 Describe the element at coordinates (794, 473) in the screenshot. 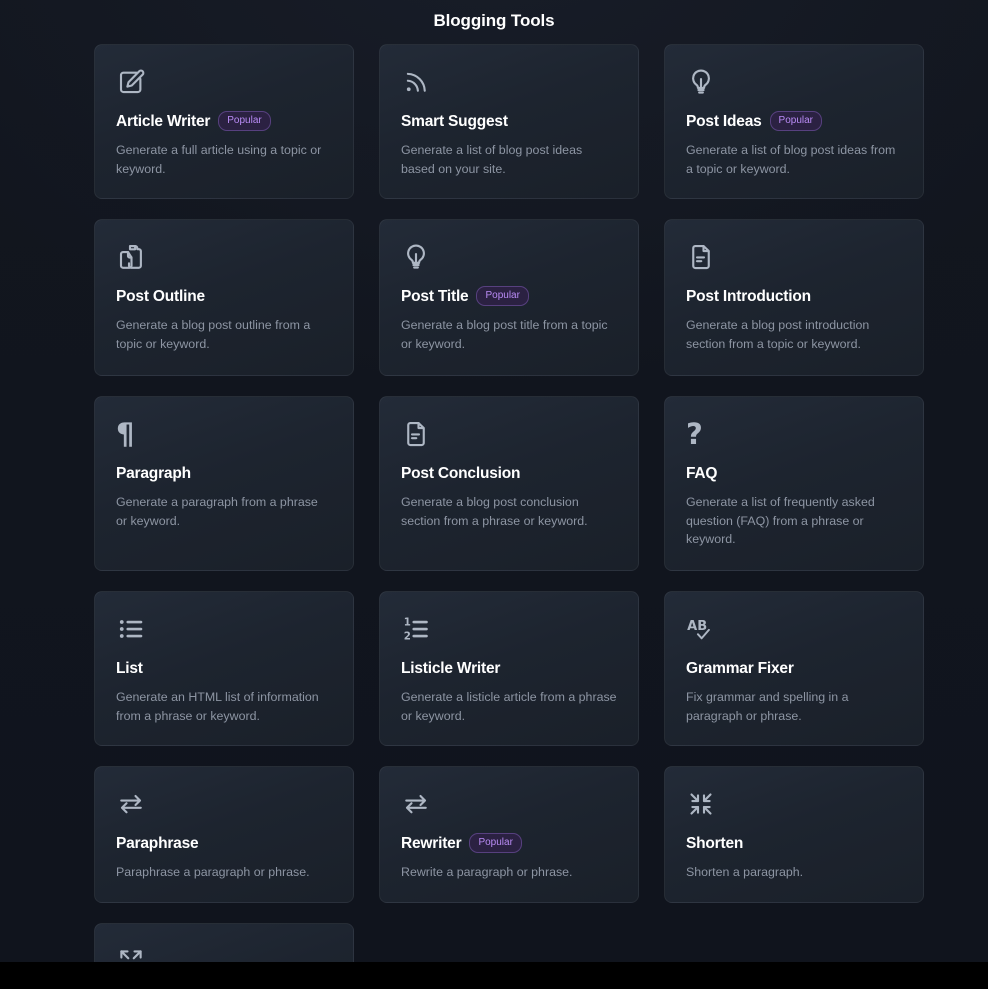

I see `tool-card-header: FAQ` at that location.